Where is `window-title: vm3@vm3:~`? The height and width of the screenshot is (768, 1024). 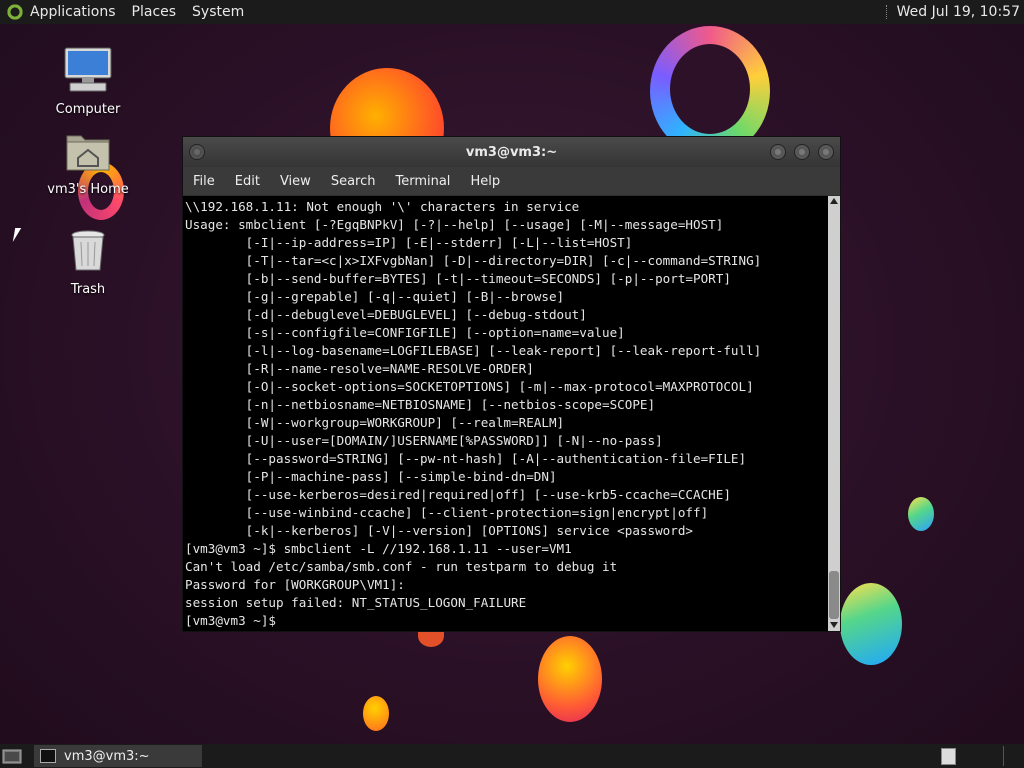
window-title: vm3@vm3:~ is located at coordinates (511, 152).